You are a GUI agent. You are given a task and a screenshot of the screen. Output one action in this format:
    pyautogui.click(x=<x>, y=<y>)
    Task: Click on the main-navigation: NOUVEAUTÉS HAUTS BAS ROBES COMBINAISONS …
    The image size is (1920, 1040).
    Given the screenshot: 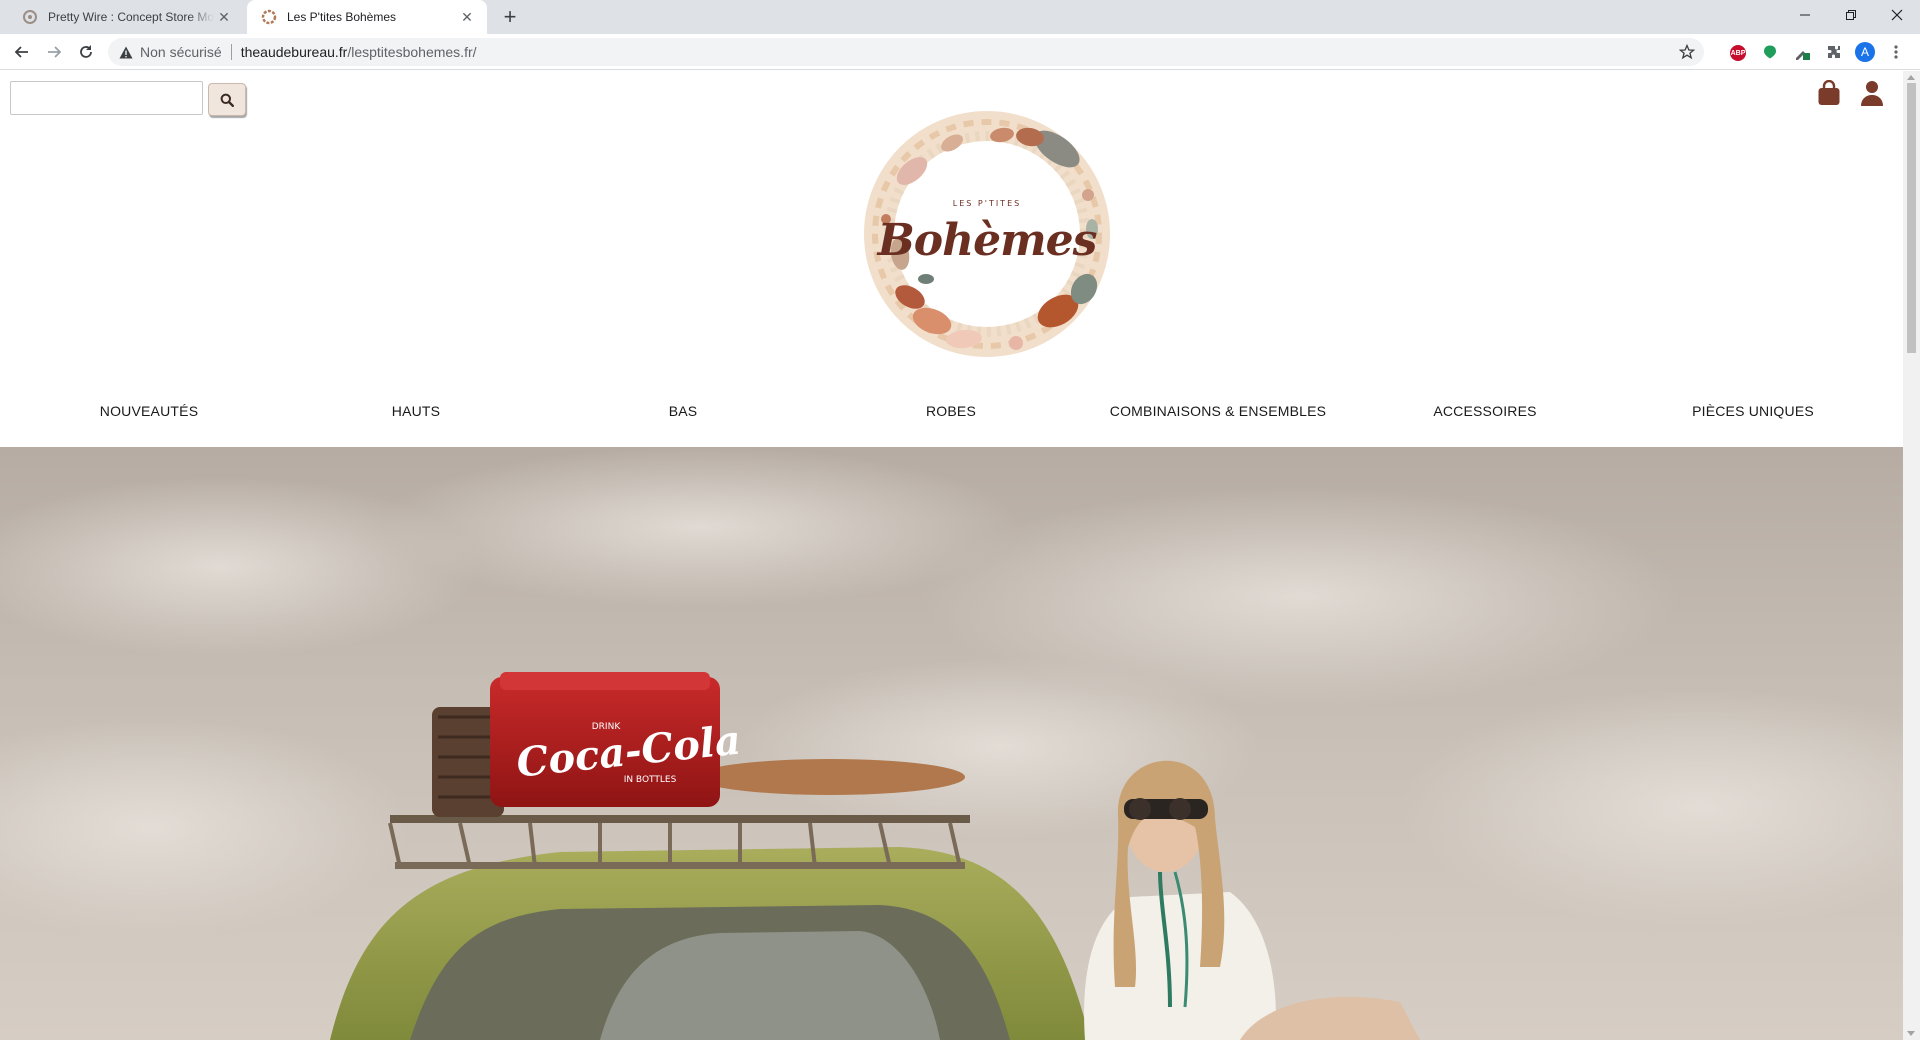 What is the action you would take?
    pyautogui.click(x=951, y=411)
    